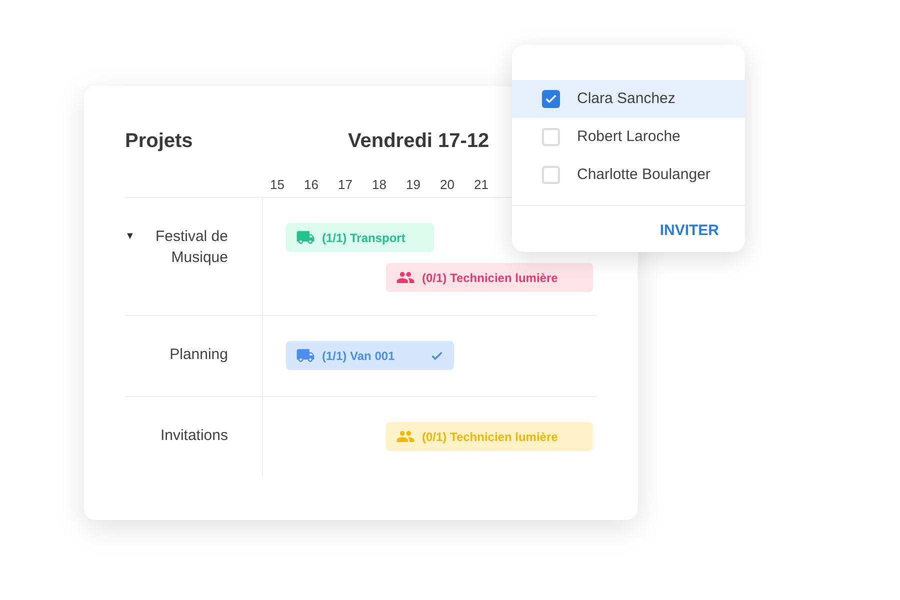 This screenshot has height=600, width=900. I want to click on person-item: Robert Laroche, so click(628, 137).